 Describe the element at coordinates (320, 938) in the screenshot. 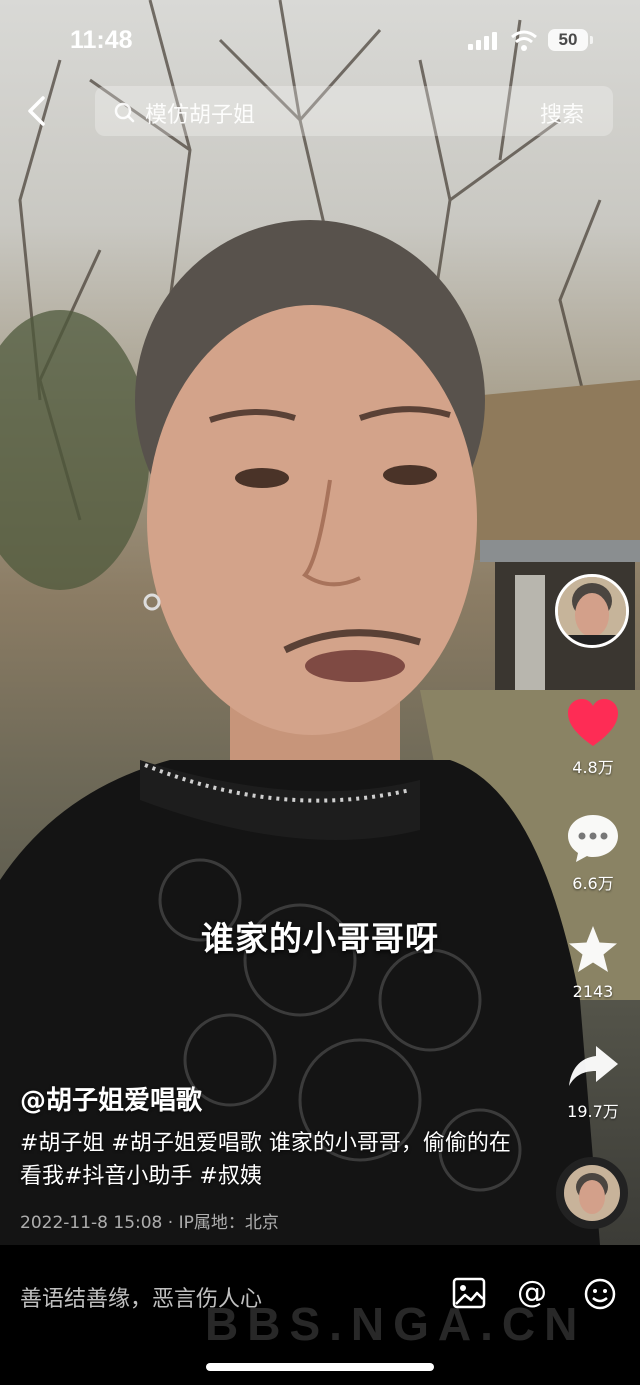

I see `video-subtitle: 谁家的小哥哥呀` at that location.